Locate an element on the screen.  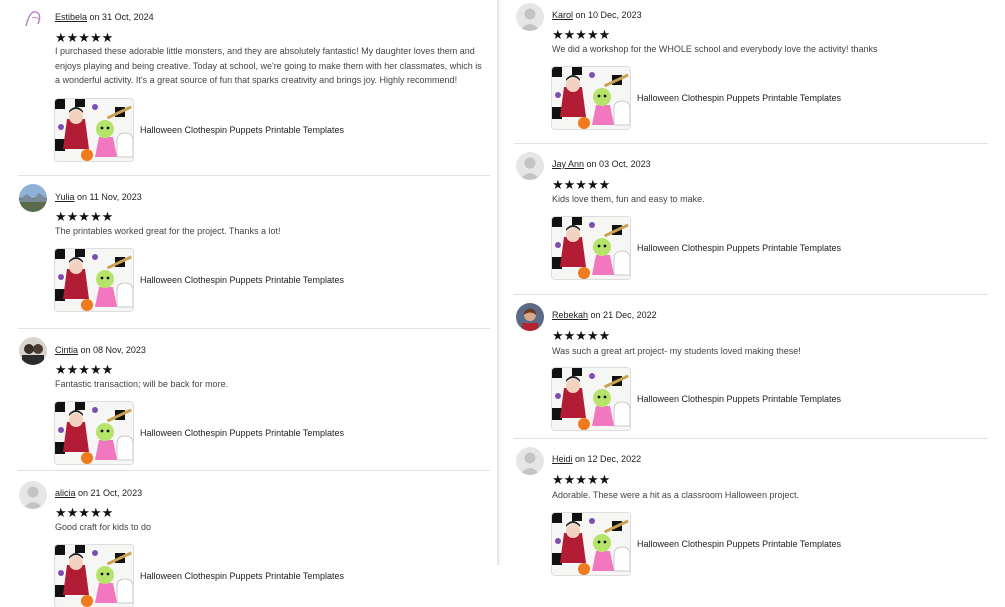
review-meta: alicia on 21 Oct, 2023 is located at coordinates (98, 493).